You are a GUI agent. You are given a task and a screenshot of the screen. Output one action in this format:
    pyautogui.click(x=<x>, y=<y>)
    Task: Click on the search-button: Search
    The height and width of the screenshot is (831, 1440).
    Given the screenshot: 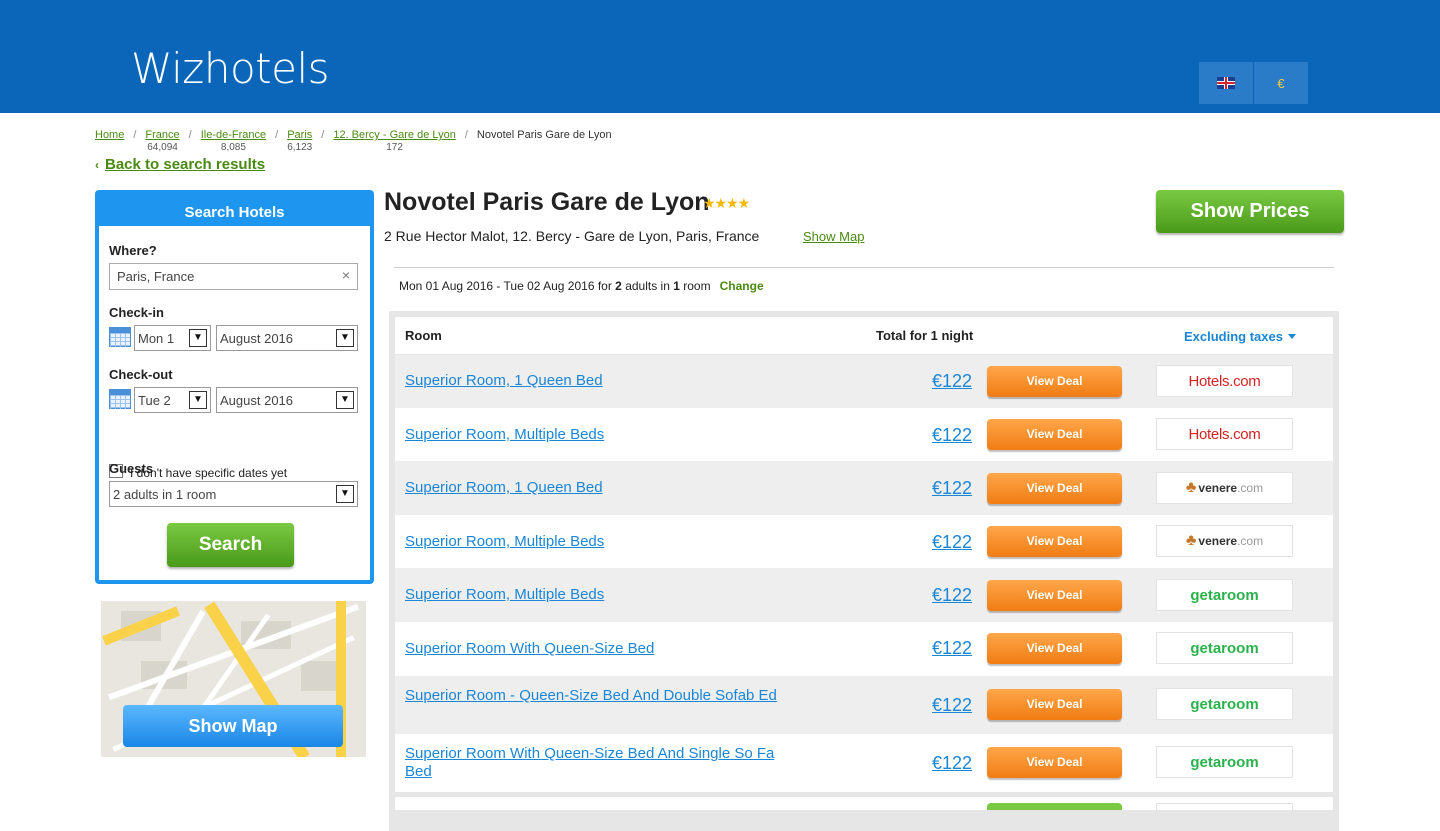 What is the action you would take?
    pyautogui.click(x=230, y=545)
    